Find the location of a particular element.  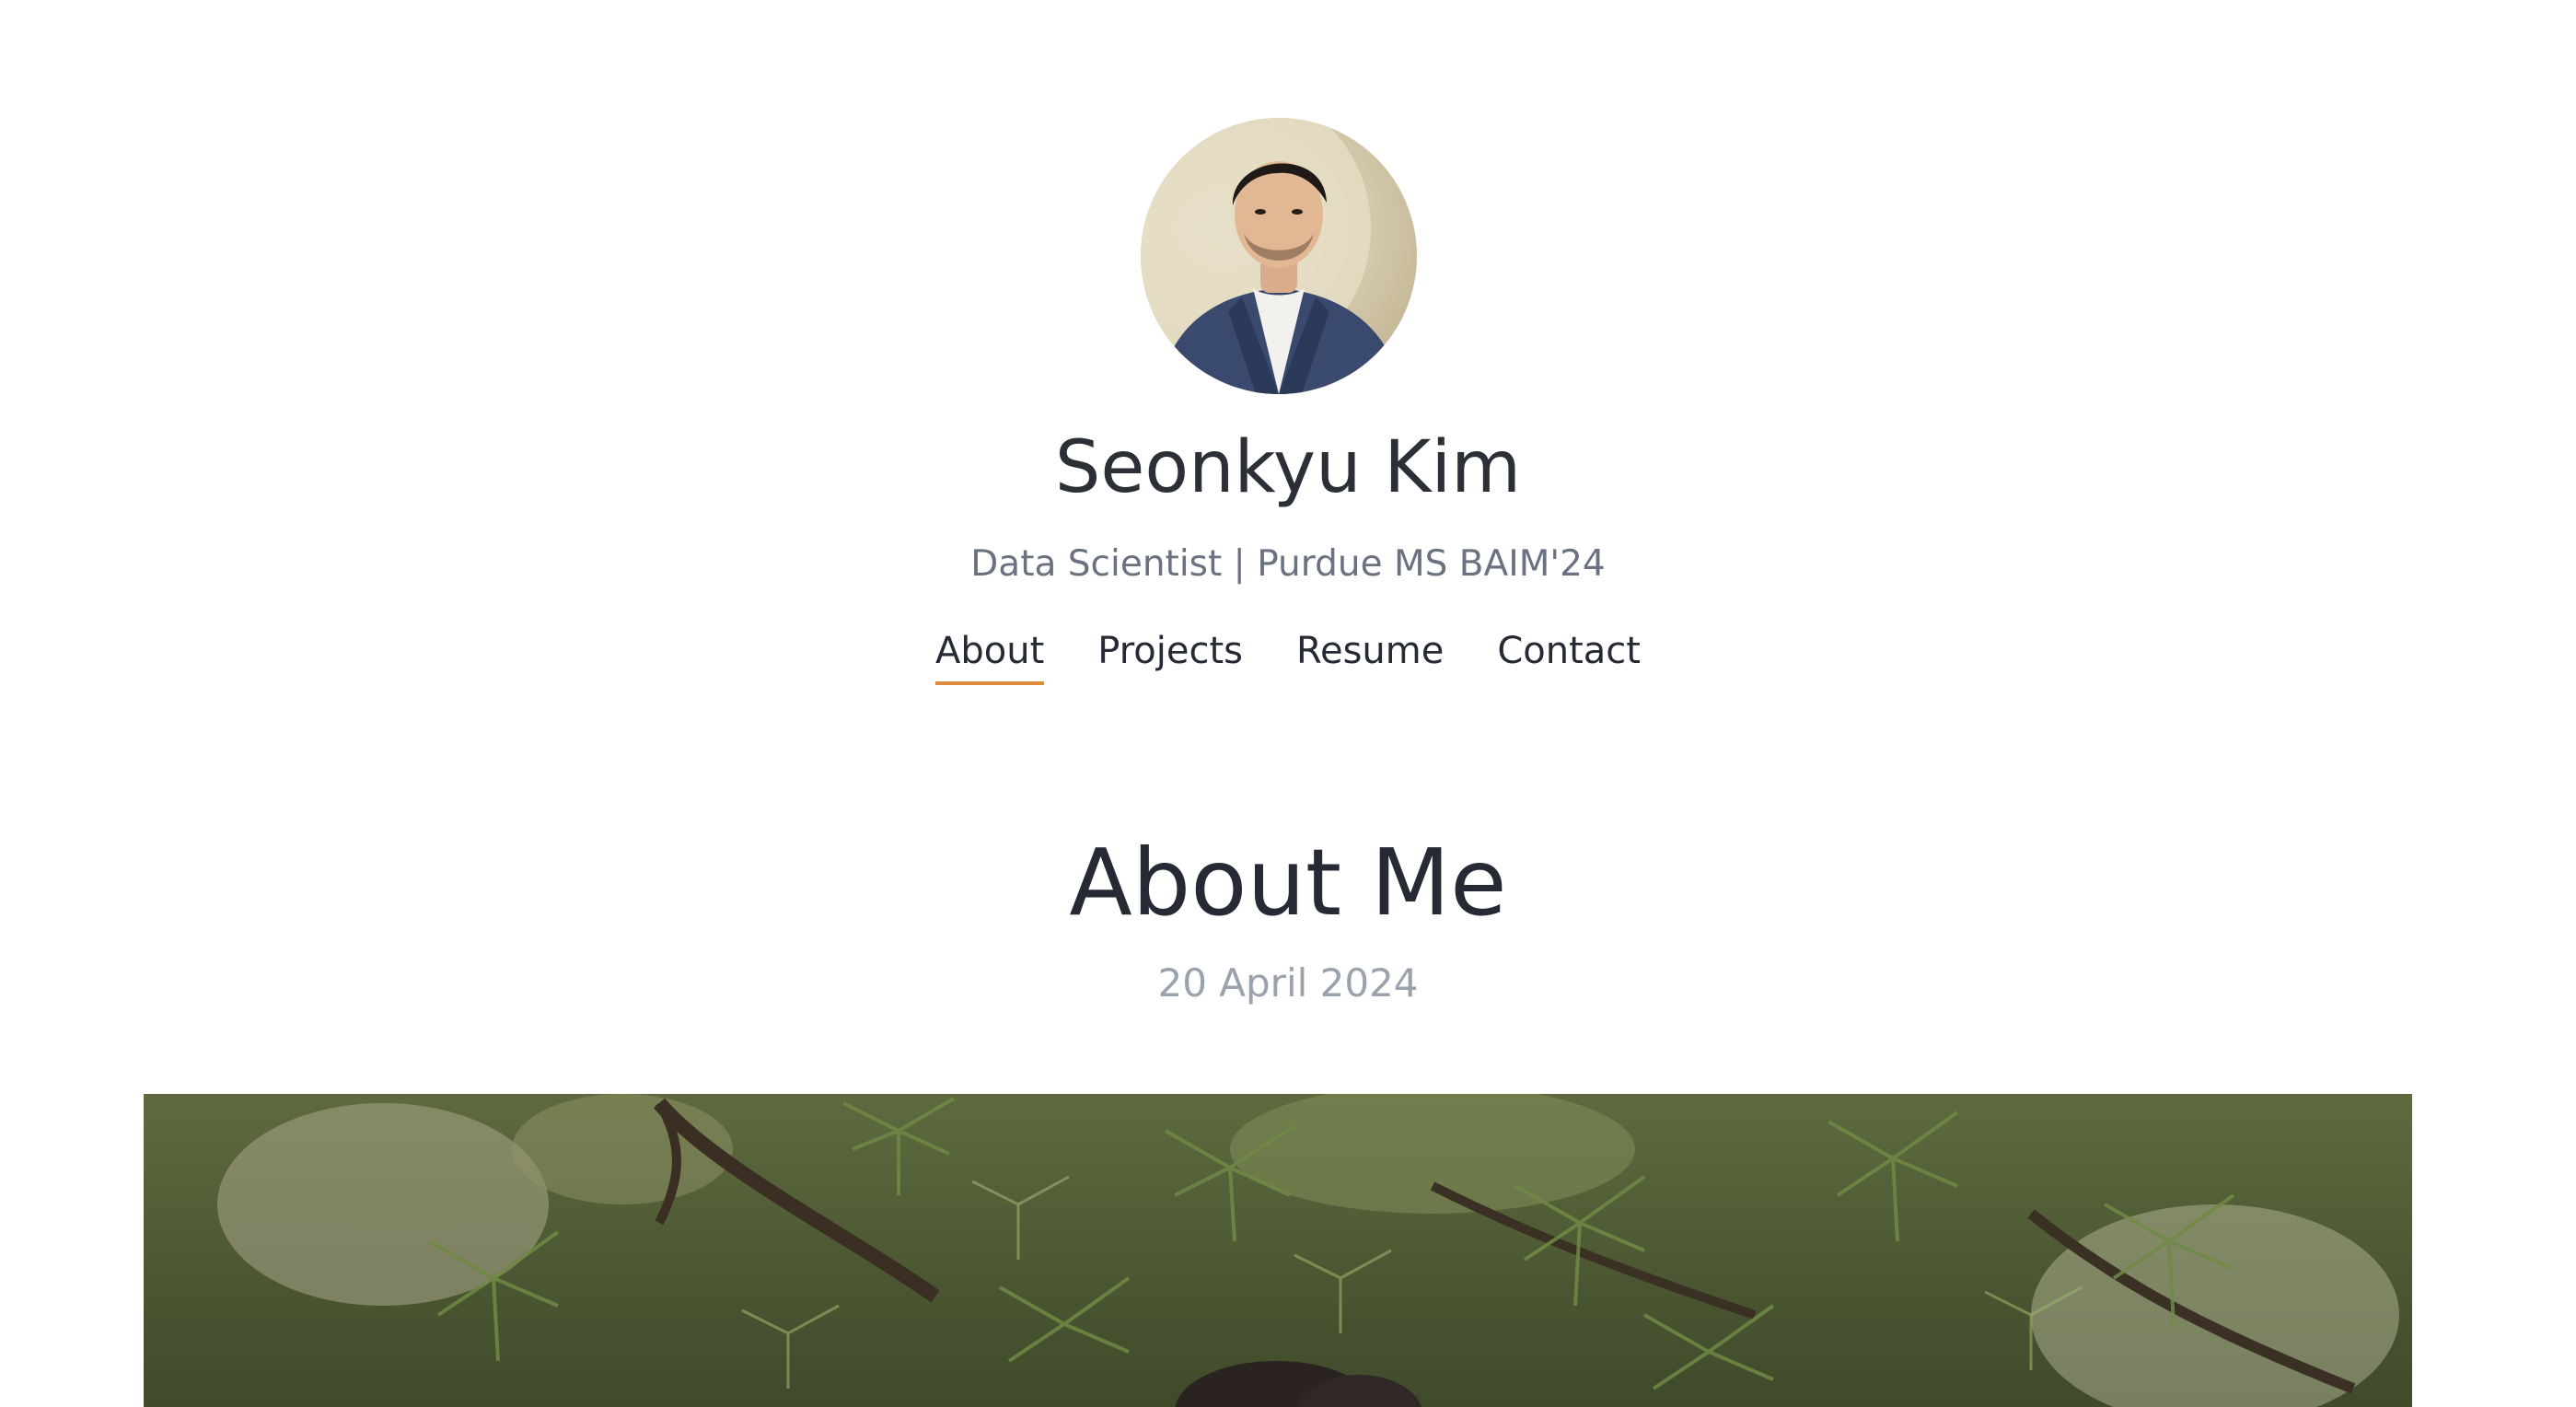

nav-item-contact: Contact is located at coordinates (1569, 657).